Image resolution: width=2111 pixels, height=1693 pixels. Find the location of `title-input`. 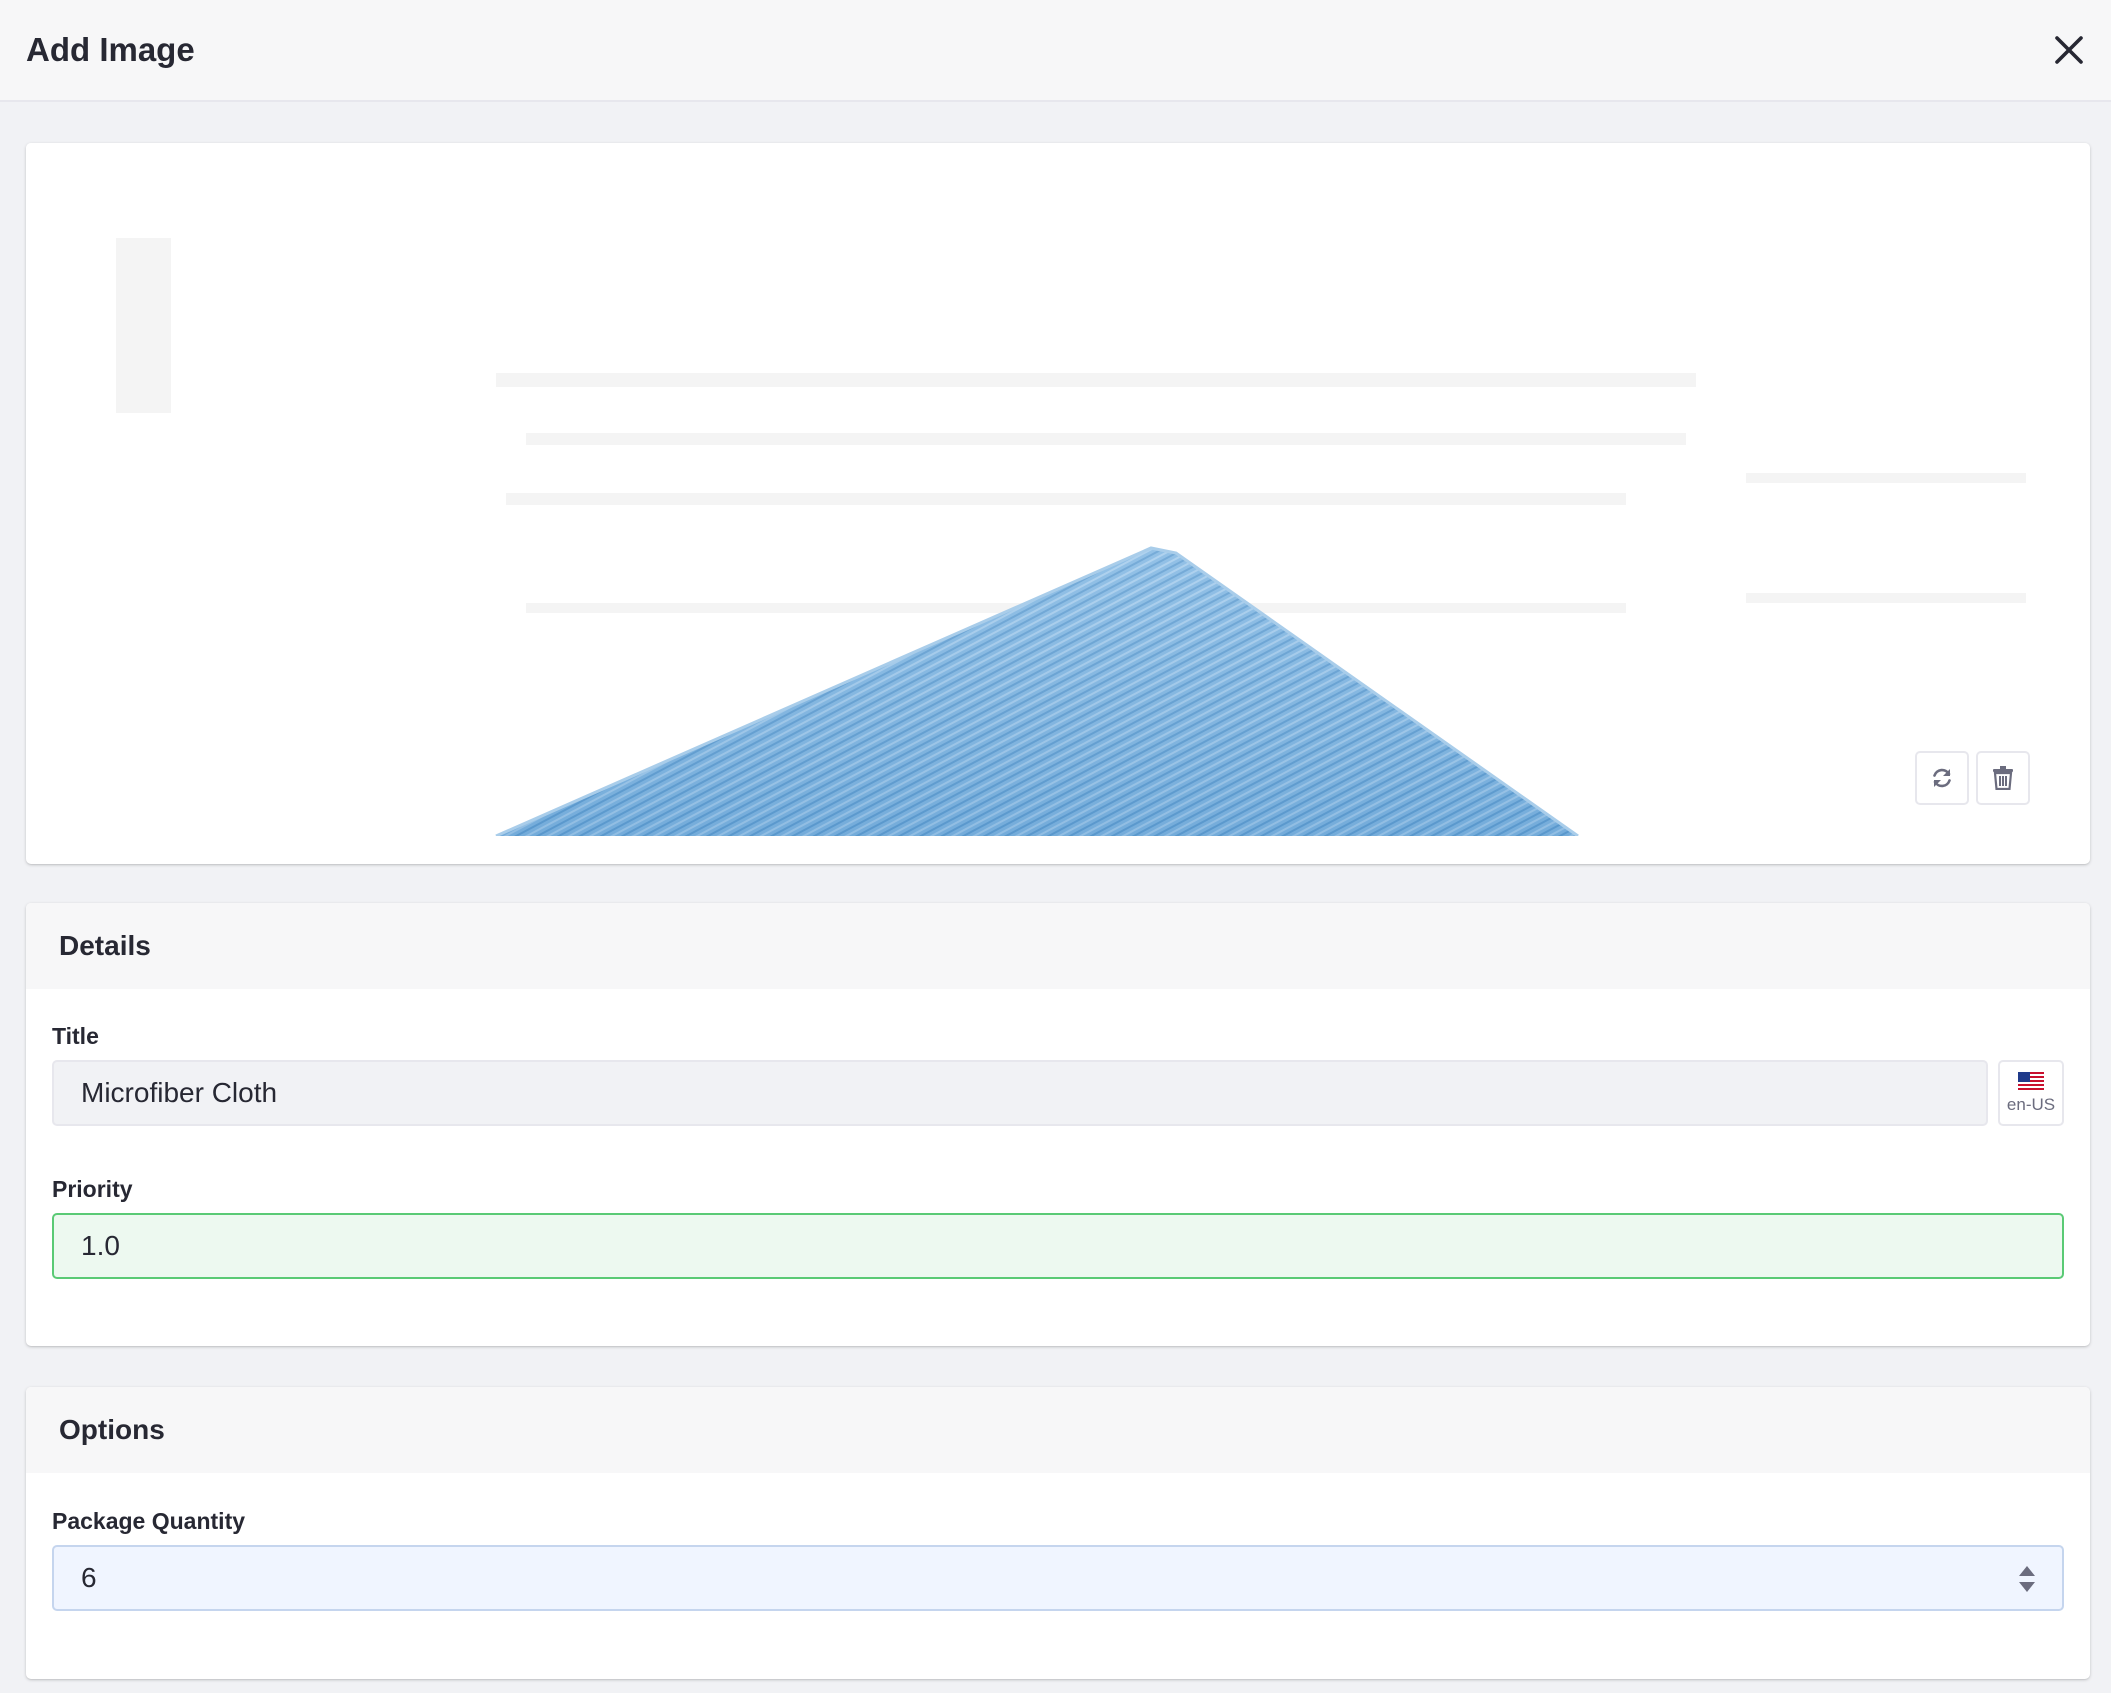

title-input is located at coordinates (1020, 1093).